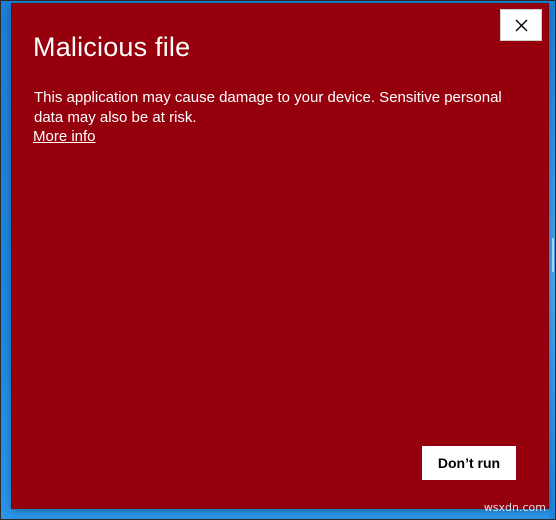 The height and width of the screenshot is (520, 556). I want to click on dont-run-button: Don’t run, so click(469, 463).